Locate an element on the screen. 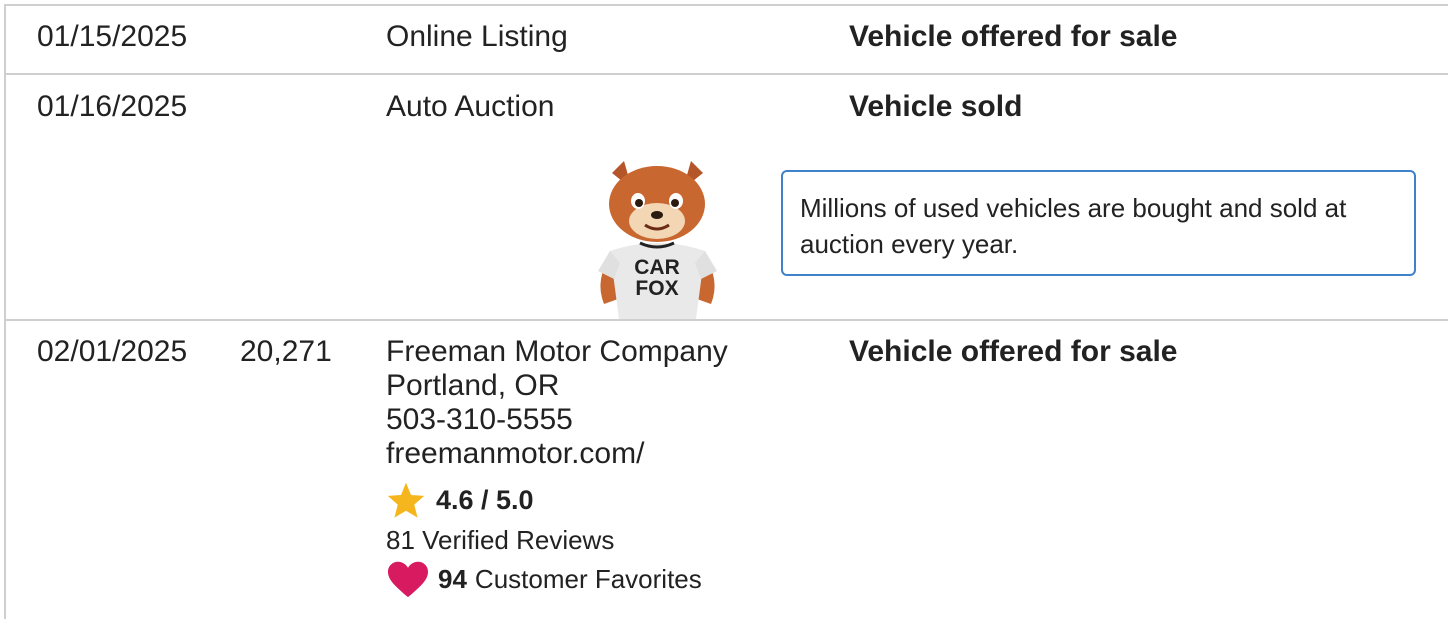 The width and height of the screenshot is (1448, 619). history-source: Auto Auction is located at coordinates (470, 106).